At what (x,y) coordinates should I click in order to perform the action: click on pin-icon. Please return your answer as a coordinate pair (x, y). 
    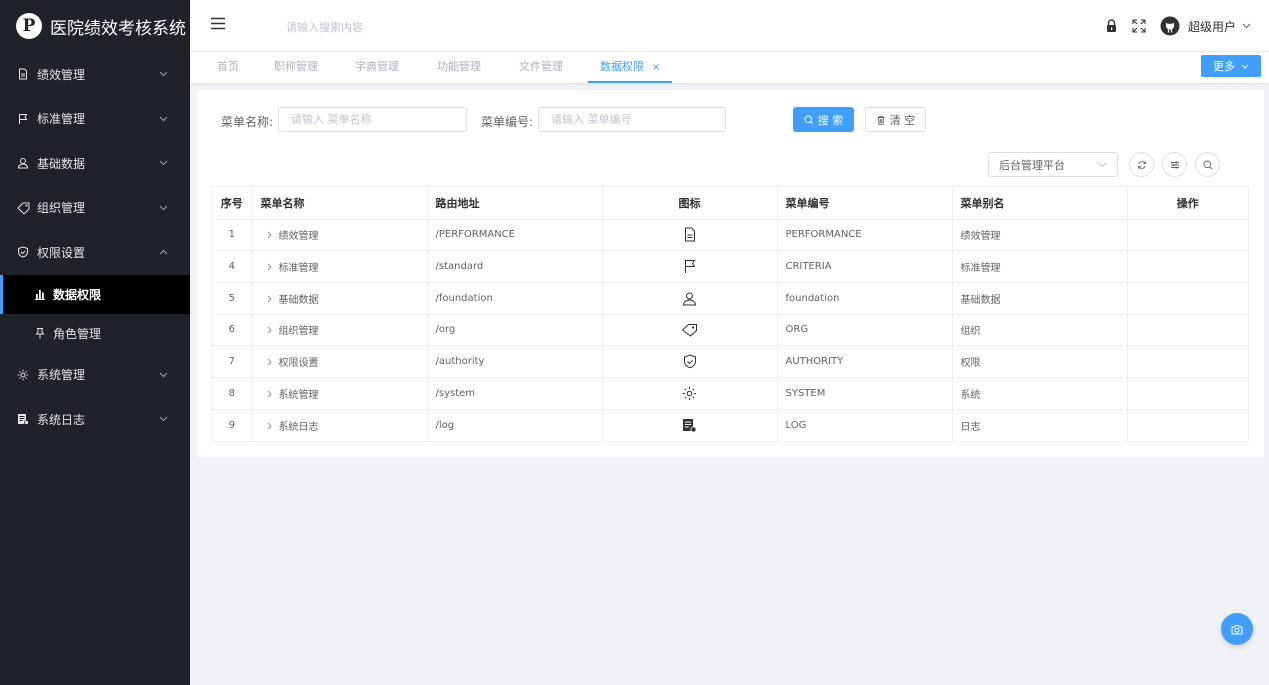
    Looking at the image, I should click on (40, 333).